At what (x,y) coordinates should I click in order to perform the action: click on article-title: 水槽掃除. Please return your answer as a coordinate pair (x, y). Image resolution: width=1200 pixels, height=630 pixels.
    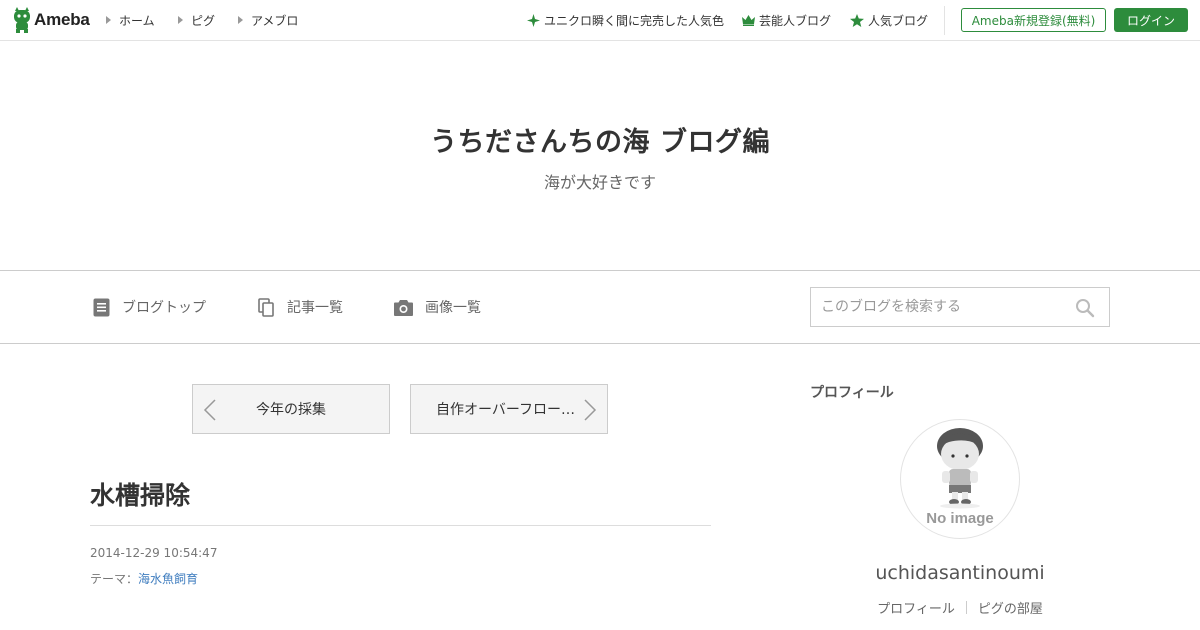
    Looking at the image, I should click on (140, 494).